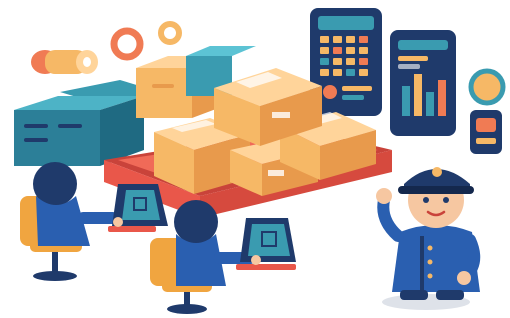  Describe the element at coordinates (428, 238) in the screenshot. I see `security-guard` at that location.